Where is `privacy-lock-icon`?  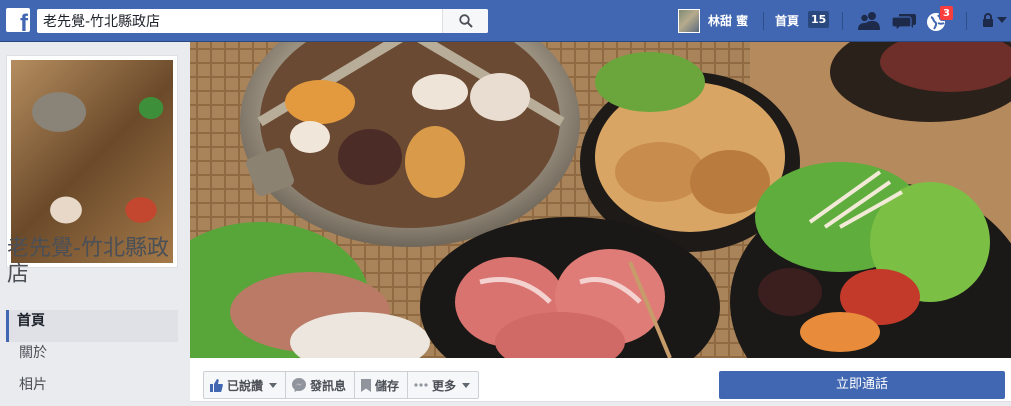
privacy-lock-icon is located at coordinates (988, 20).